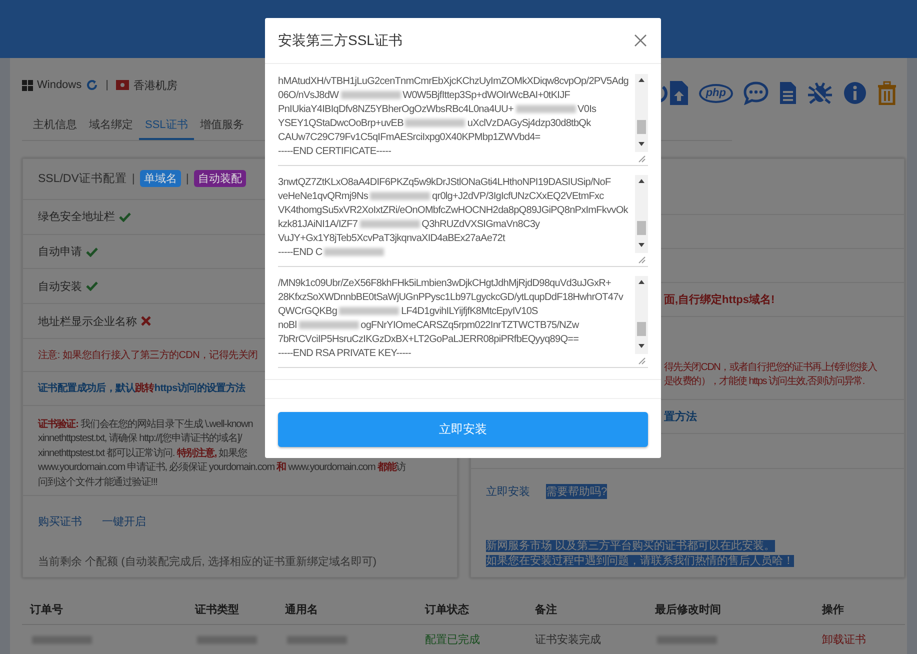  What do you see at coordinates (347, 610) in the screenshot?
I see `column-header: 通用名` at bounding box center [347, 610].